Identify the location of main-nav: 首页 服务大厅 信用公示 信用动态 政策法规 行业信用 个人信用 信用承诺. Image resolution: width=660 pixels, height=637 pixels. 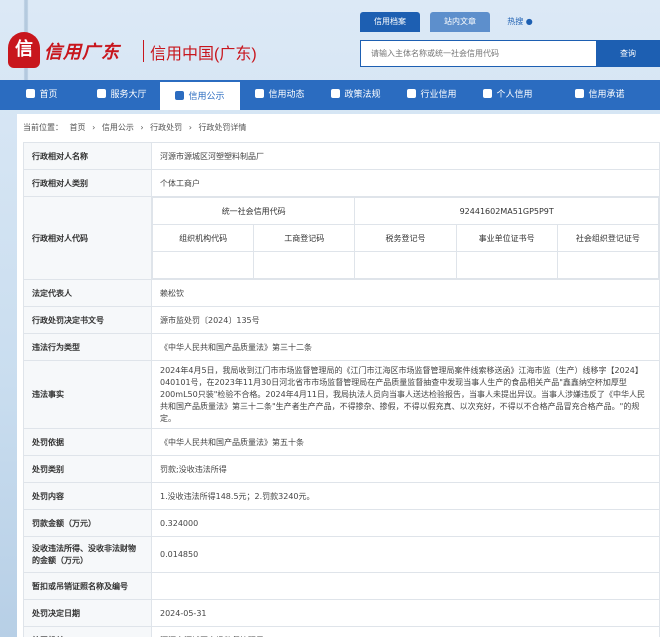
(330, 95).